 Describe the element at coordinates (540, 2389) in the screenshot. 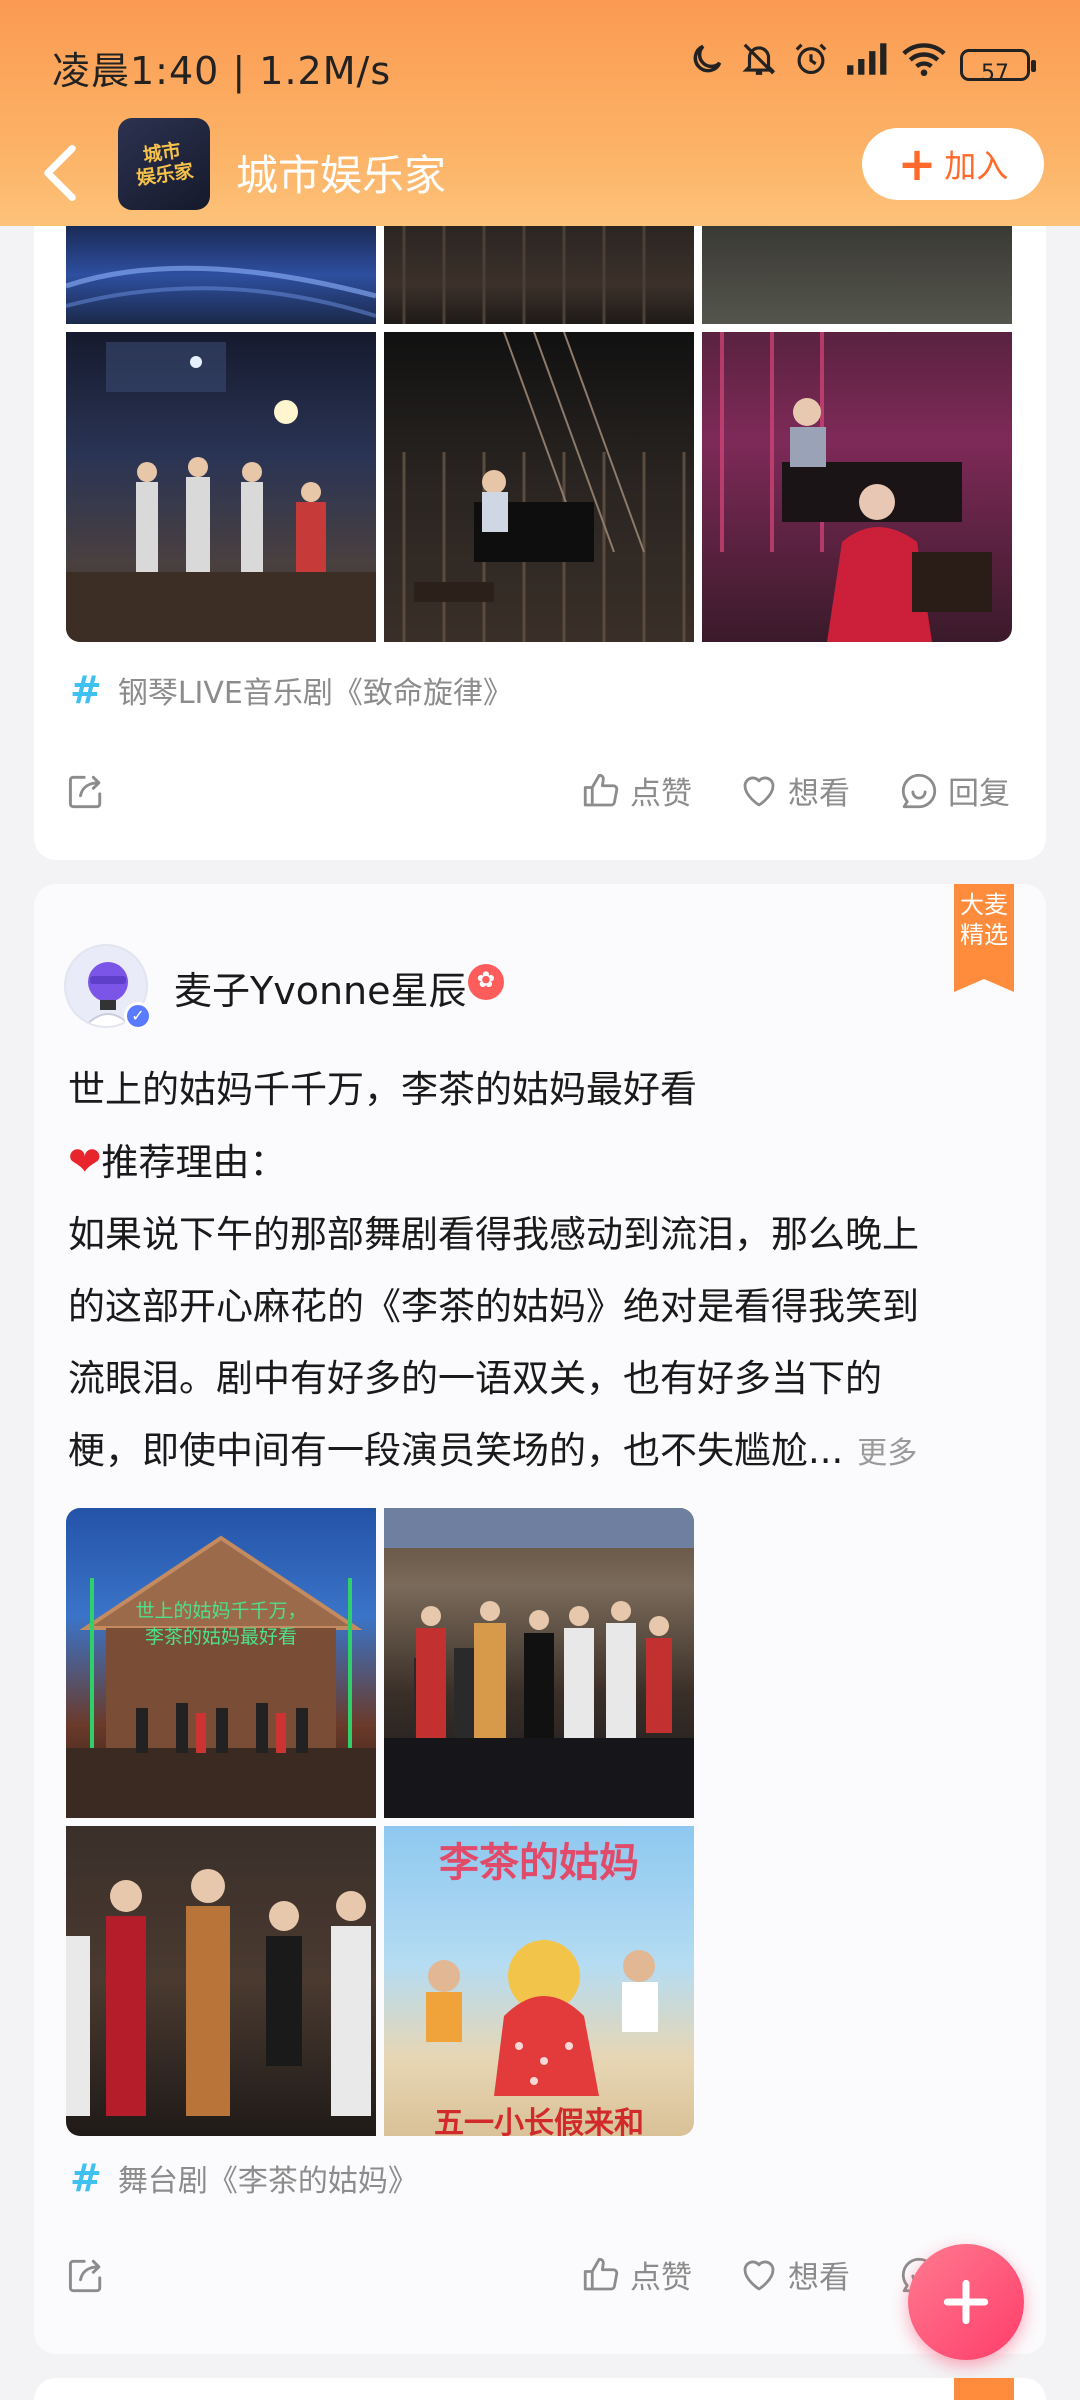

I see `post-card` at that location.